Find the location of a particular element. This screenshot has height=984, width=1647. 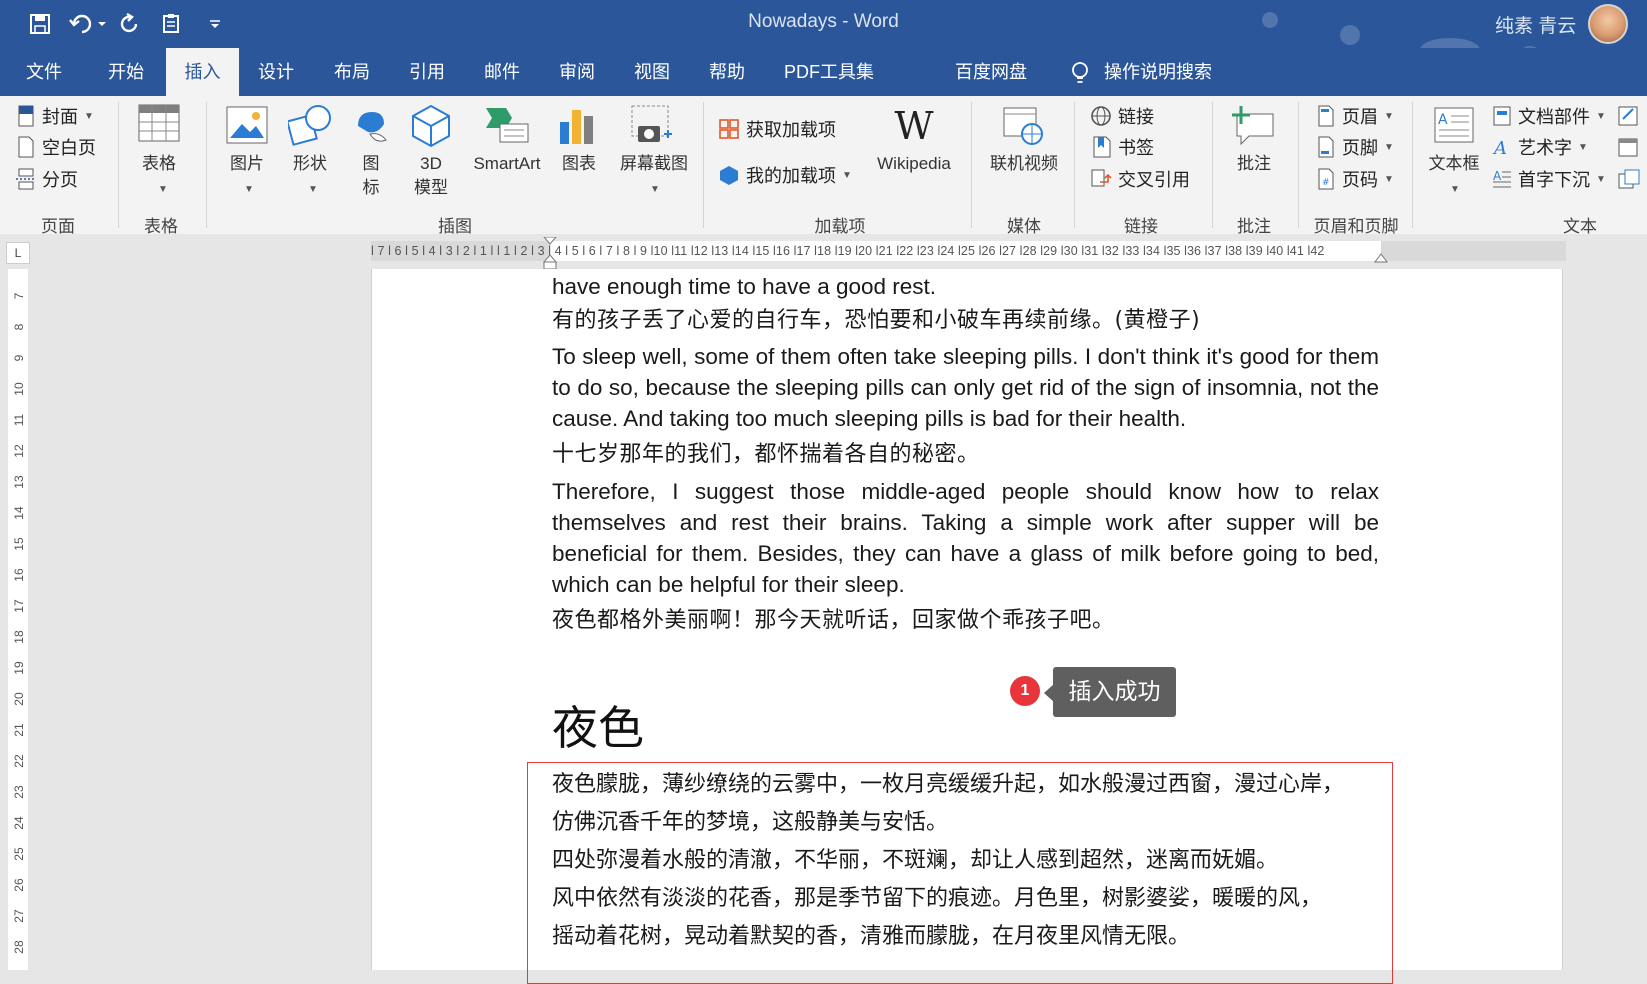

online-video-button: 联机视频 is located at coordinates (1024, 138).